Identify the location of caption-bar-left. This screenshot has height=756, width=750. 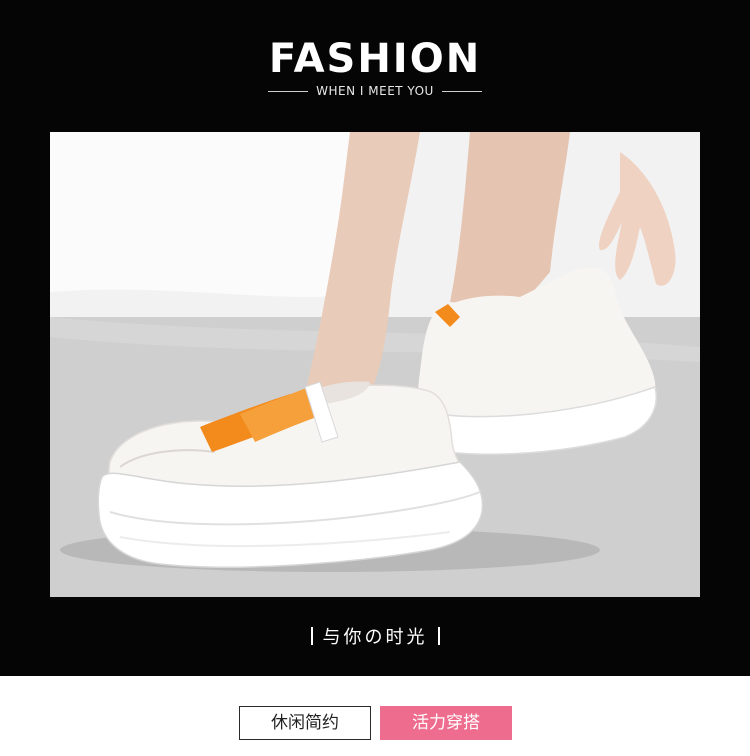
(311, 636).